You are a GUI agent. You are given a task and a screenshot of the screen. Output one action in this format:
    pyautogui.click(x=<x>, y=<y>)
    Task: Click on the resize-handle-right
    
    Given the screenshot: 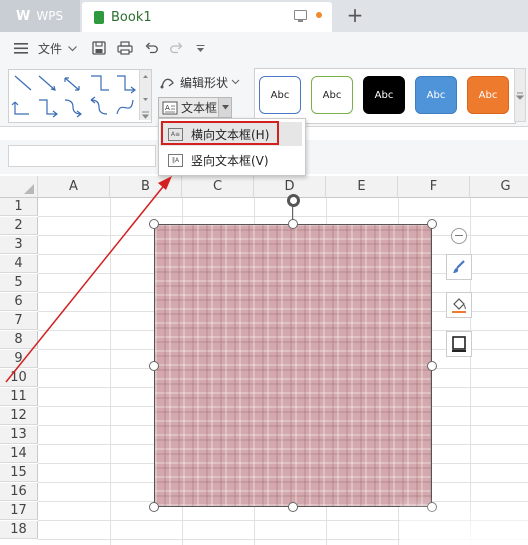 What is the action you would take?
    pyautogui.click(x=432, y=366)
    